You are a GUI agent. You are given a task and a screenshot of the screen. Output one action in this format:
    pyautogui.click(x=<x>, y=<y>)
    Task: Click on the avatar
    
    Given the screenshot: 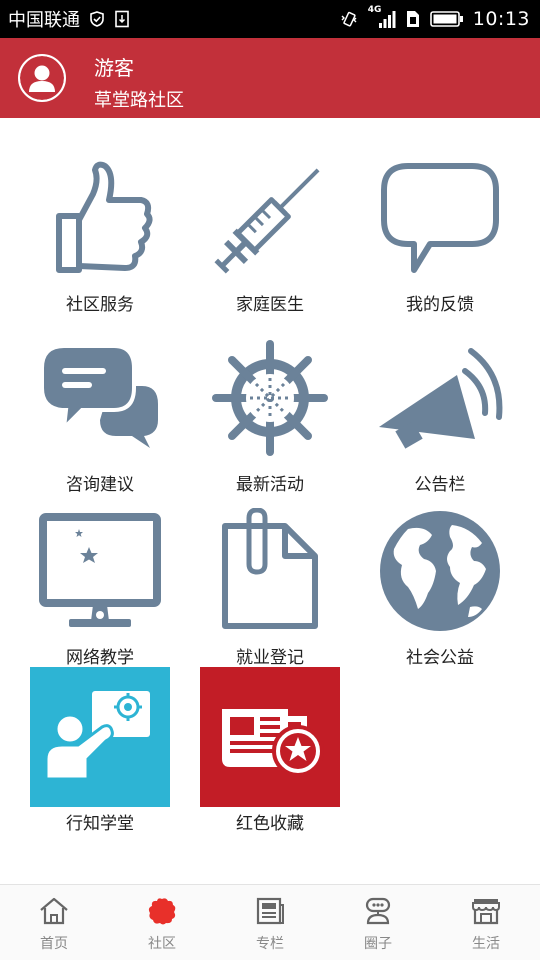 What is the action you would take?
    pyautogui.click(x=42, y=78)
    